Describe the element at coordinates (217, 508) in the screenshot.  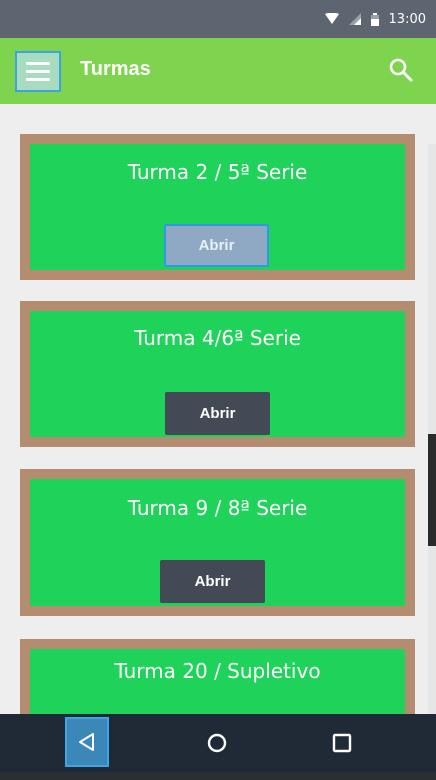
I see `class-title: Turma 9 / 8ª Serie` at that location.